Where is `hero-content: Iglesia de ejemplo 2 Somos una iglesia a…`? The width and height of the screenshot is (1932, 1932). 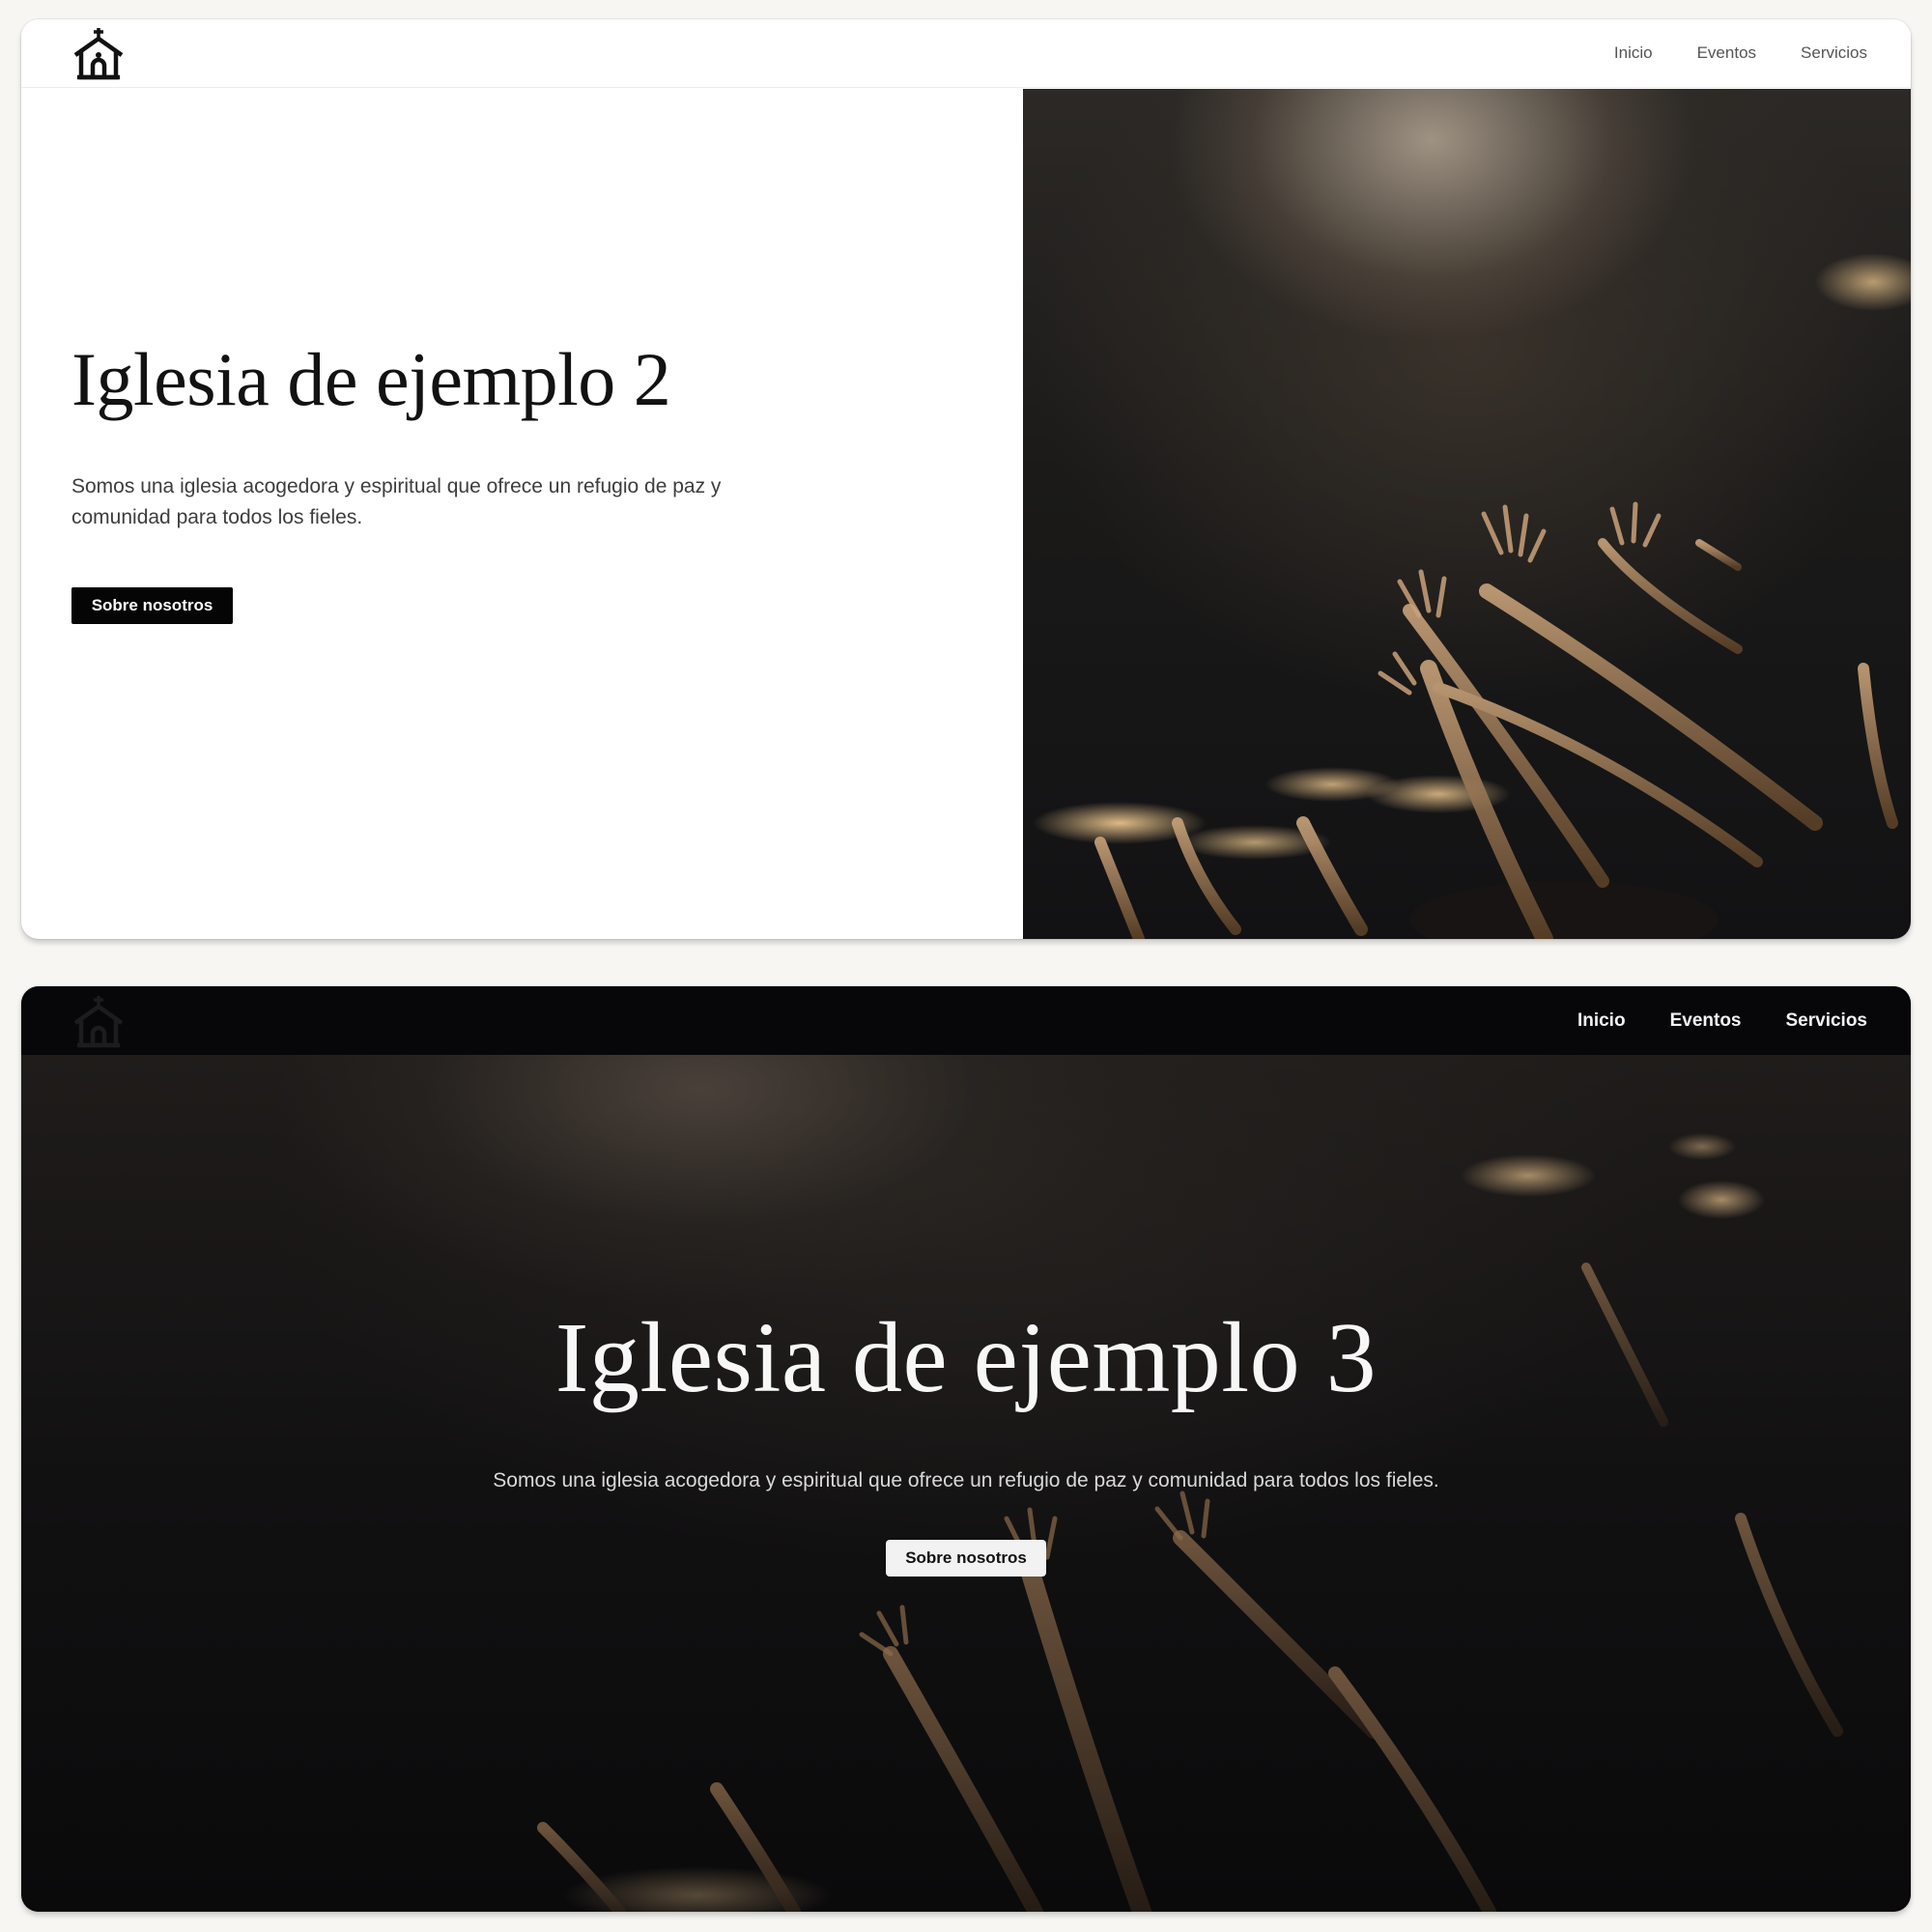 hero-content: Iglesia de ejemplo 2 Somos una iglesia a… is located at coordinates (457, 481).